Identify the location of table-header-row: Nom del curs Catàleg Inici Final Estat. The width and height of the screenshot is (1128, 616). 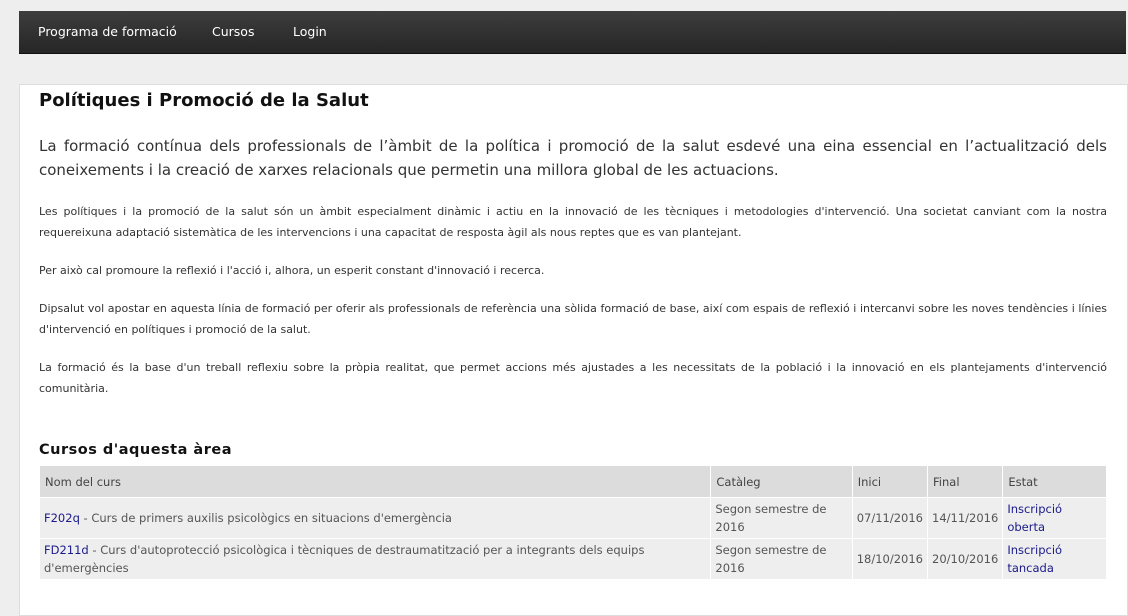
(572, 481).